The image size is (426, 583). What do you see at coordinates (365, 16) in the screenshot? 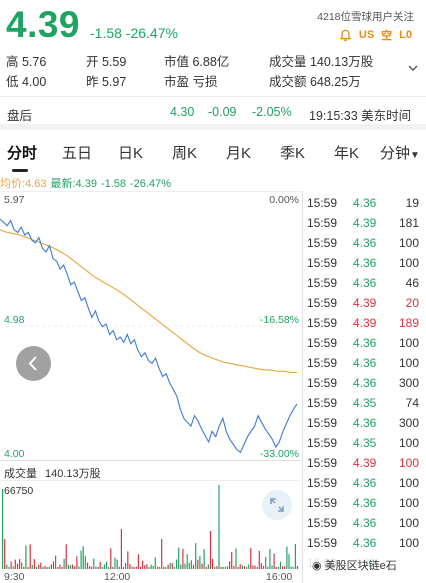
I see `followers-count: 4218位雪球用户关注` at bounding box center [365, 16].